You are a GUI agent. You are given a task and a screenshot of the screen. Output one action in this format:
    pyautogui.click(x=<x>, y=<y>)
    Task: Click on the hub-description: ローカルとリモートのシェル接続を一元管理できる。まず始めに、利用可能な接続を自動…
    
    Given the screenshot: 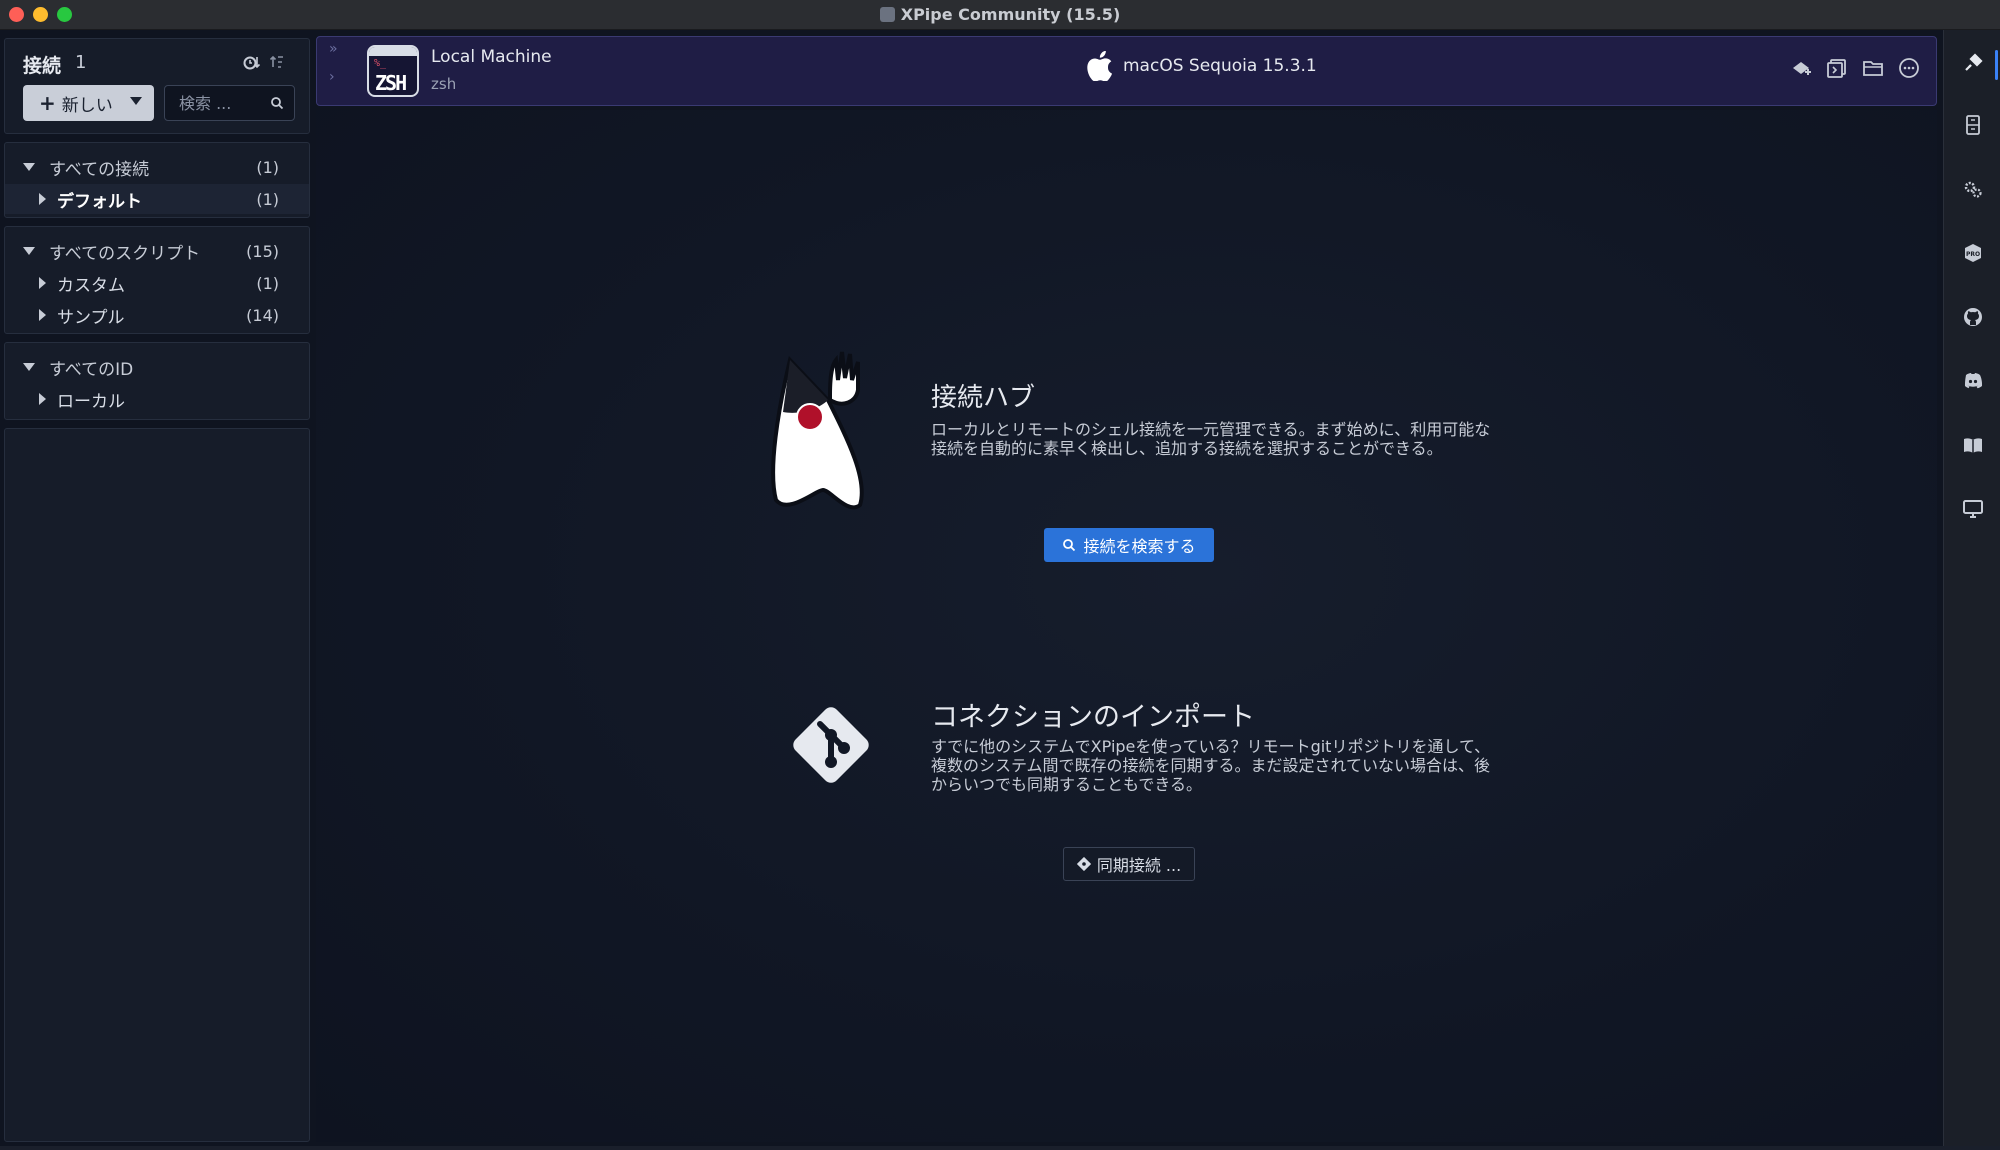 What is the action you would take?
    pyautogui.click(x=1211, y=439)
    